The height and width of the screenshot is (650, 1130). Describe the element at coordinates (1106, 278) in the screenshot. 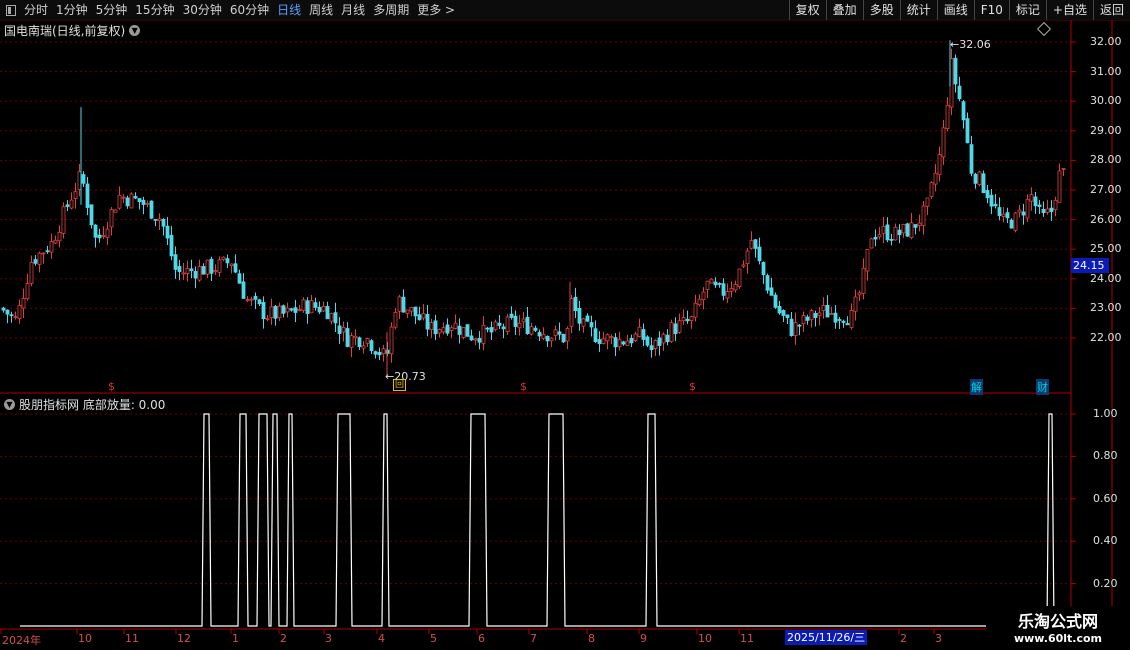

I see `price-tick-label: 24.00` at that location.